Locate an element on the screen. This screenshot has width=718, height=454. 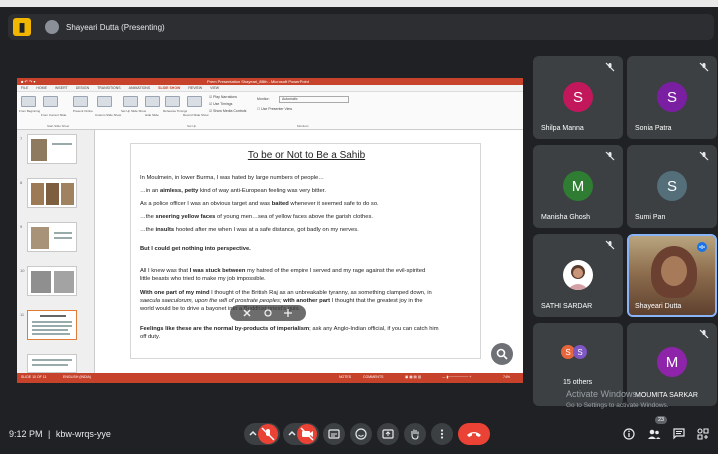
use-timings-check: ☑ Use Timings is located at coordinates (220, 104).